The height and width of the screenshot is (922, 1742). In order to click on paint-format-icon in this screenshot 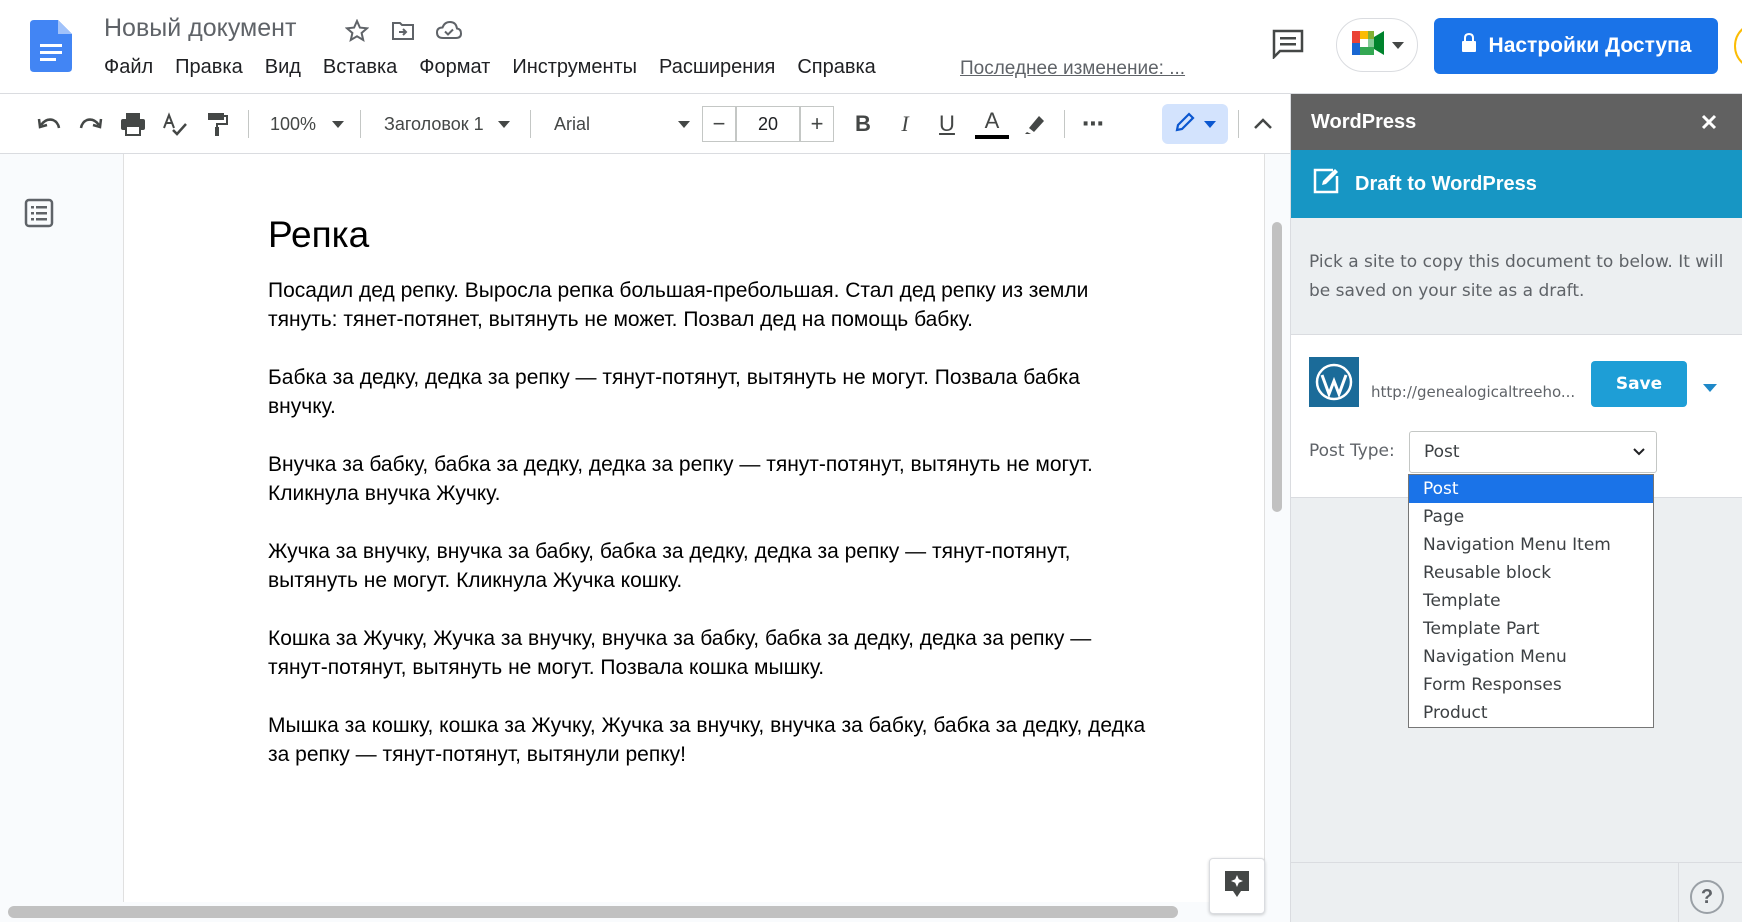, I will do `click(217, 124)`.